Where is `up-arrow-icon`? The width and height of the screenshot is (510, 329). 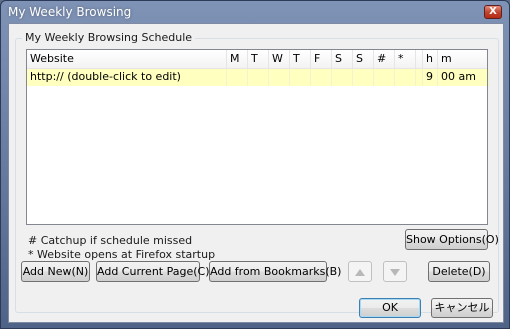
up-arrow-icon is located at coordinates (360, 272).